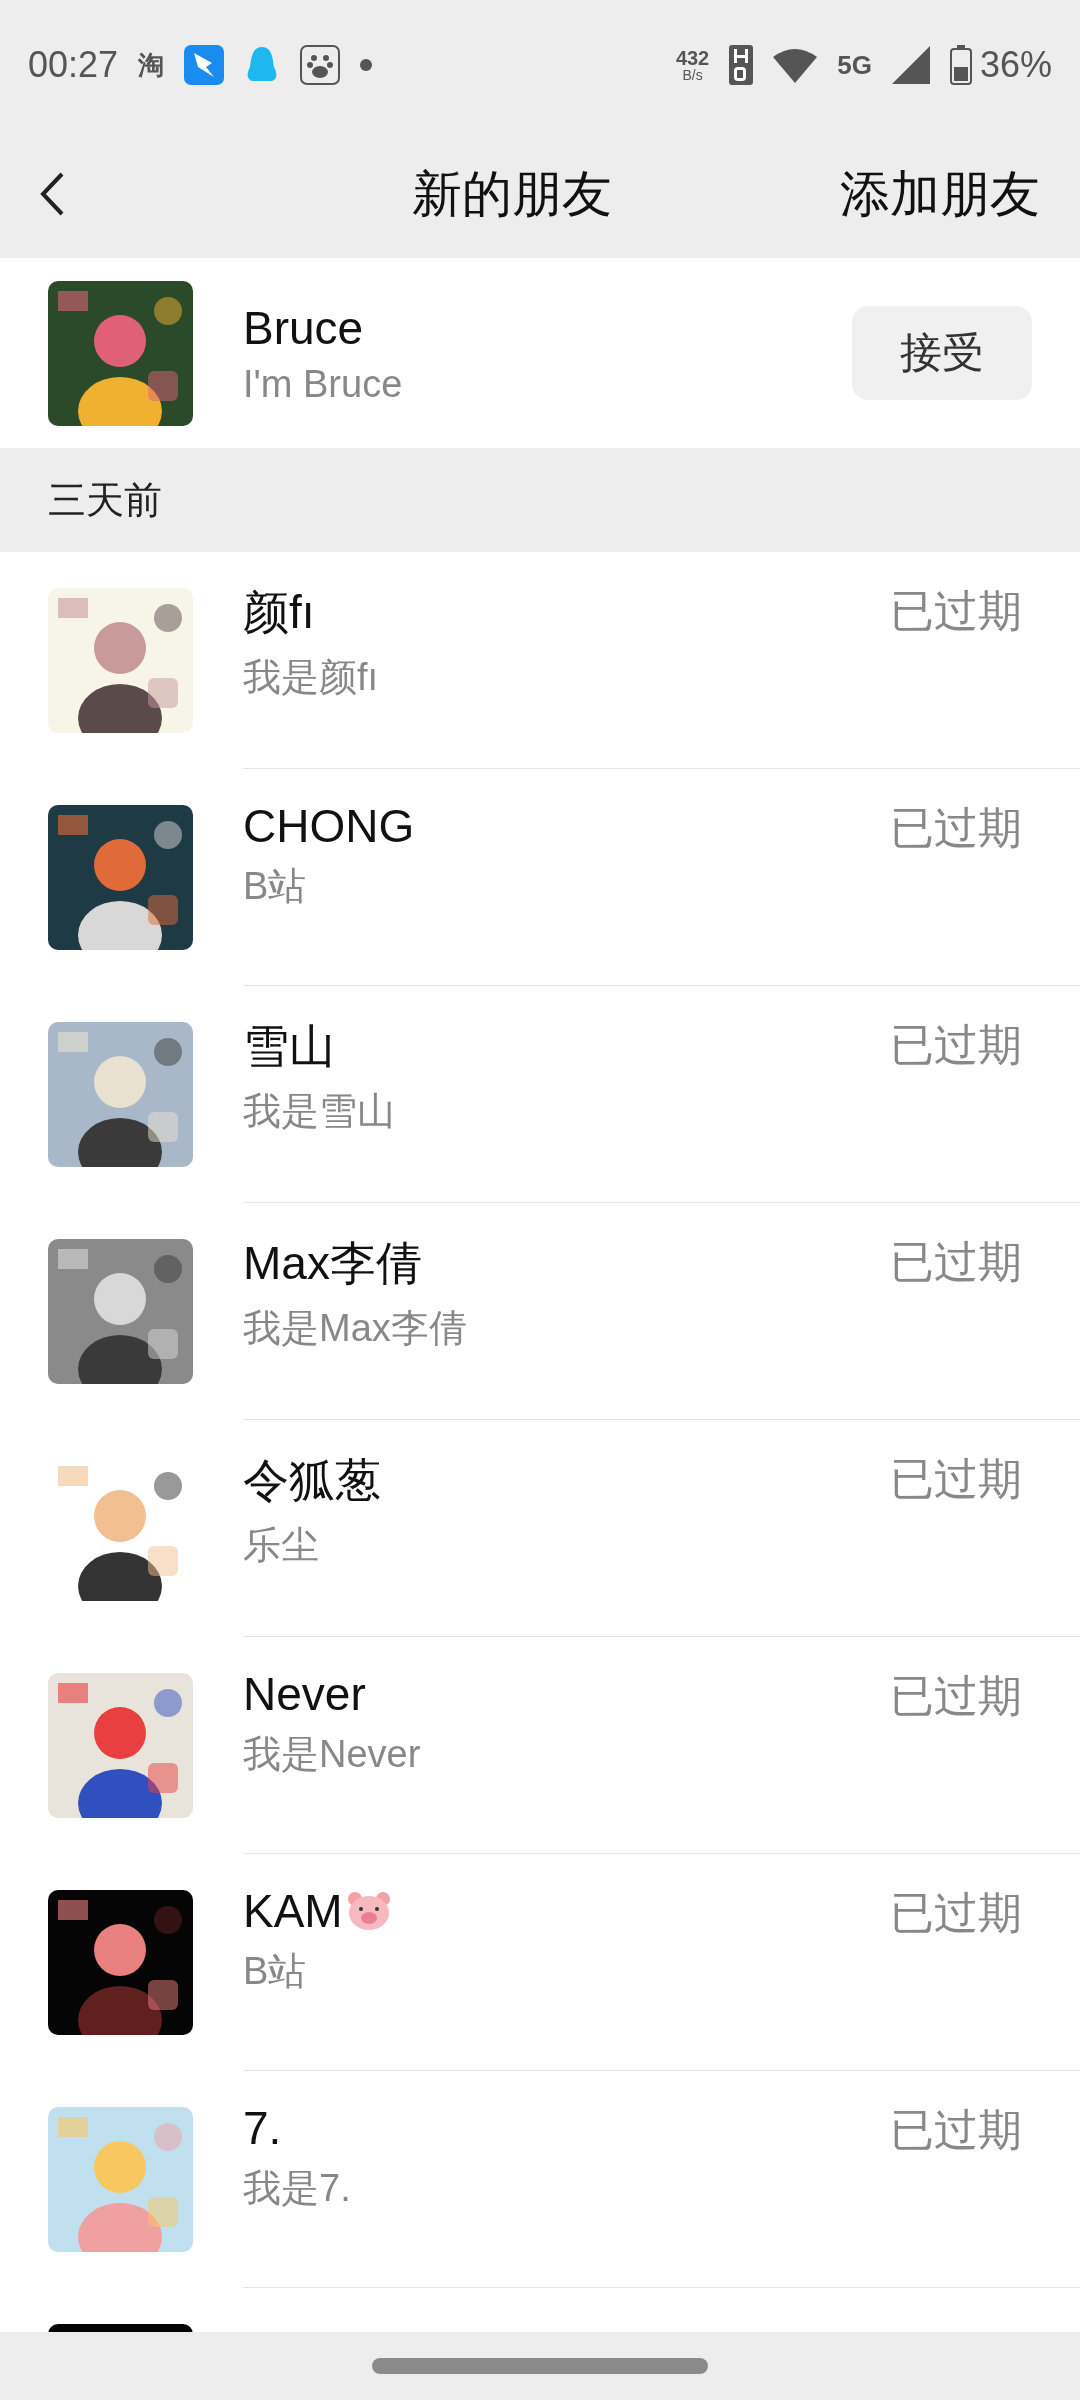 The width and height of the screenshot is (1080, 2400). I want to click on section-header: 三天前, so click(105, 500).